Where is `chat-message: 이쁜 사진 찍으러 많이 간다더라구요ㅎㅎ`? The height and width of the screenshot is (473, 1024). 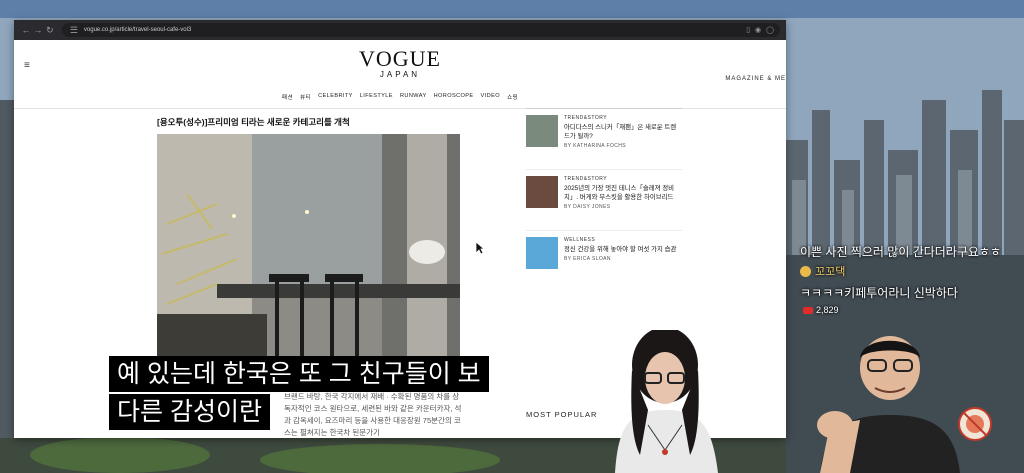
chat-message: 이쁜 사진 찍으러 많이 간다더라구요ㅎㅎ is located at coordinates (901, 252).